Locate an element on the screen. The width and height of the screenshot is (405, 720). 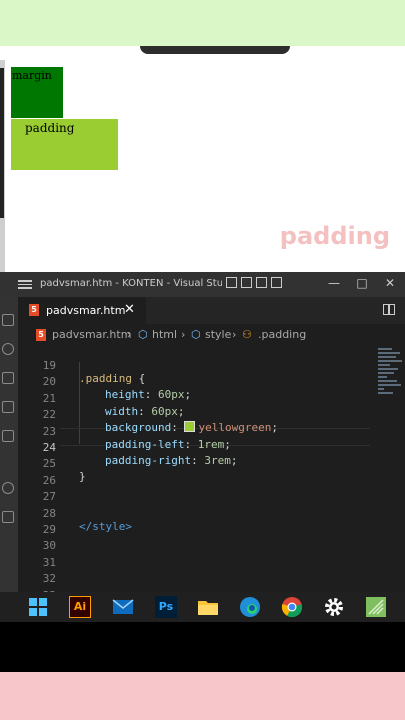
code-line: 29 is located at coordinates (198, 523).